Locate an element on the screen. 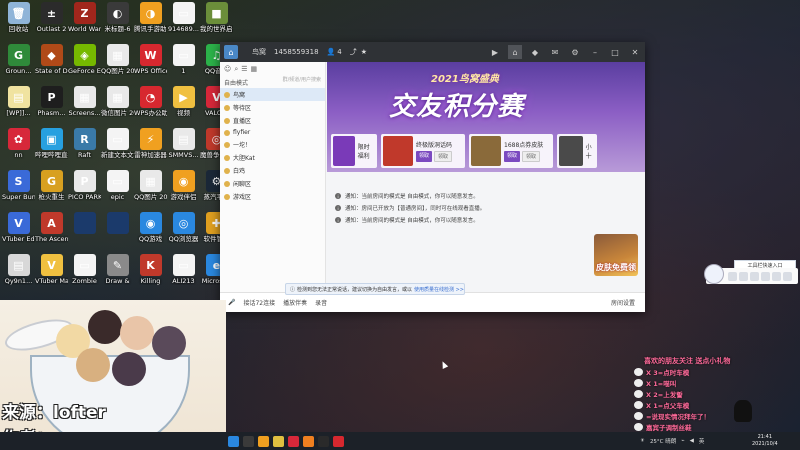 The width and height of the screenshot is (800, 450). list-icon: ☰ is located at coordinates (244, 69).